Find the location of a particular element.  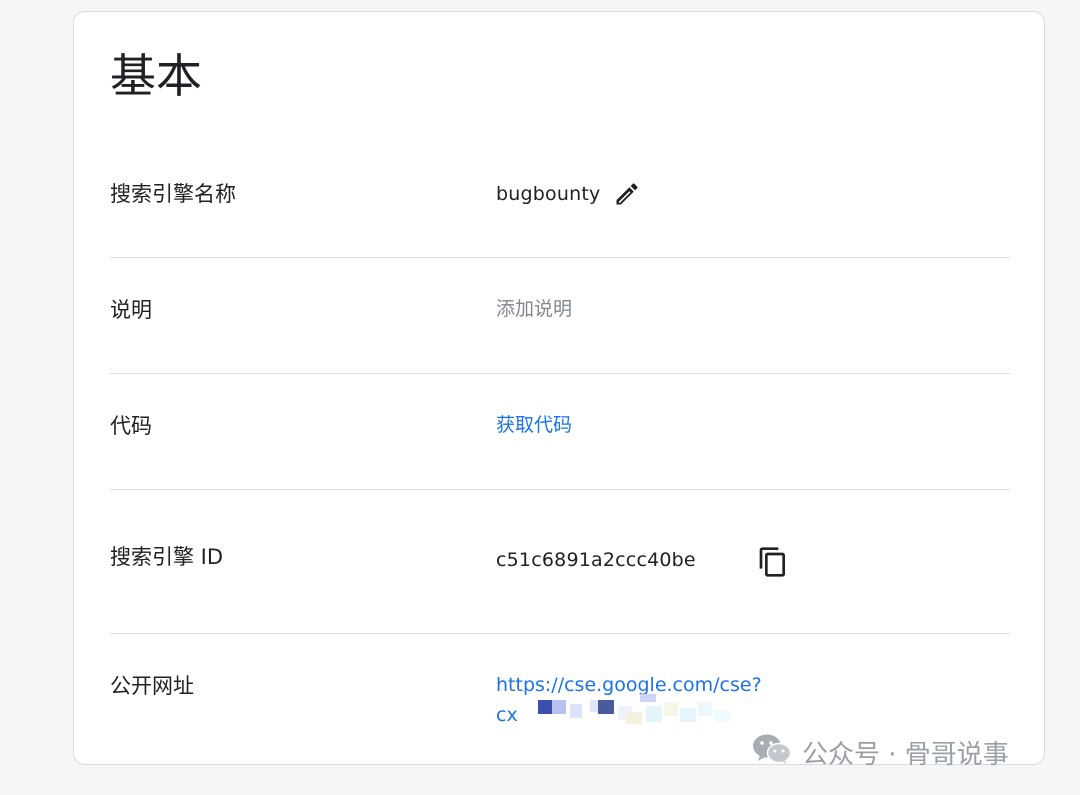

description-add-link: 添加说明 is located at coordinates (534, 309).